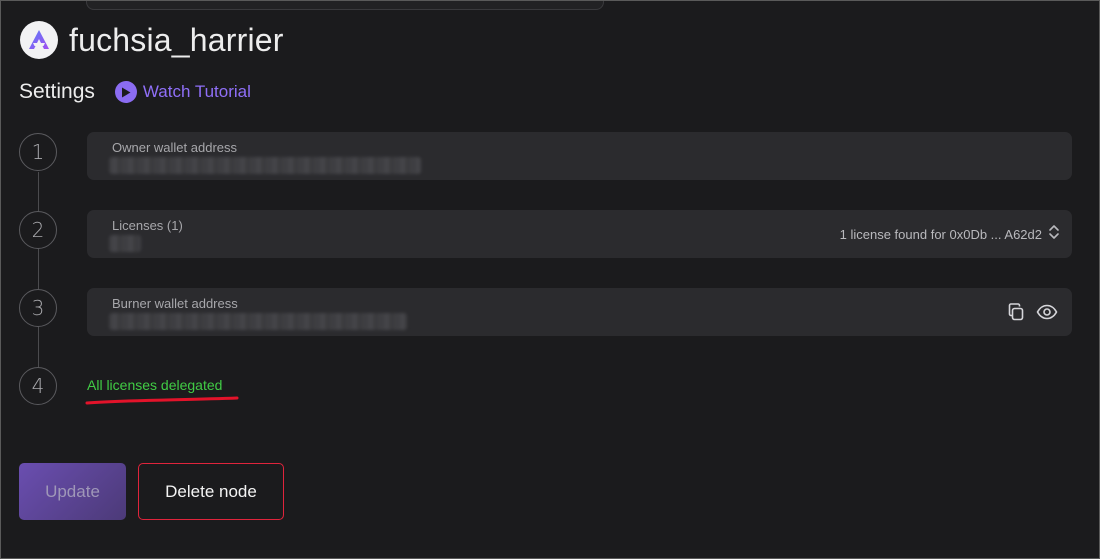 The height and width of the screenshot is (559, 1100). What do you see at coordinates (57, 91) in the screenshot?
I see `settings-title: Settings` at bounding box center [57, 91].